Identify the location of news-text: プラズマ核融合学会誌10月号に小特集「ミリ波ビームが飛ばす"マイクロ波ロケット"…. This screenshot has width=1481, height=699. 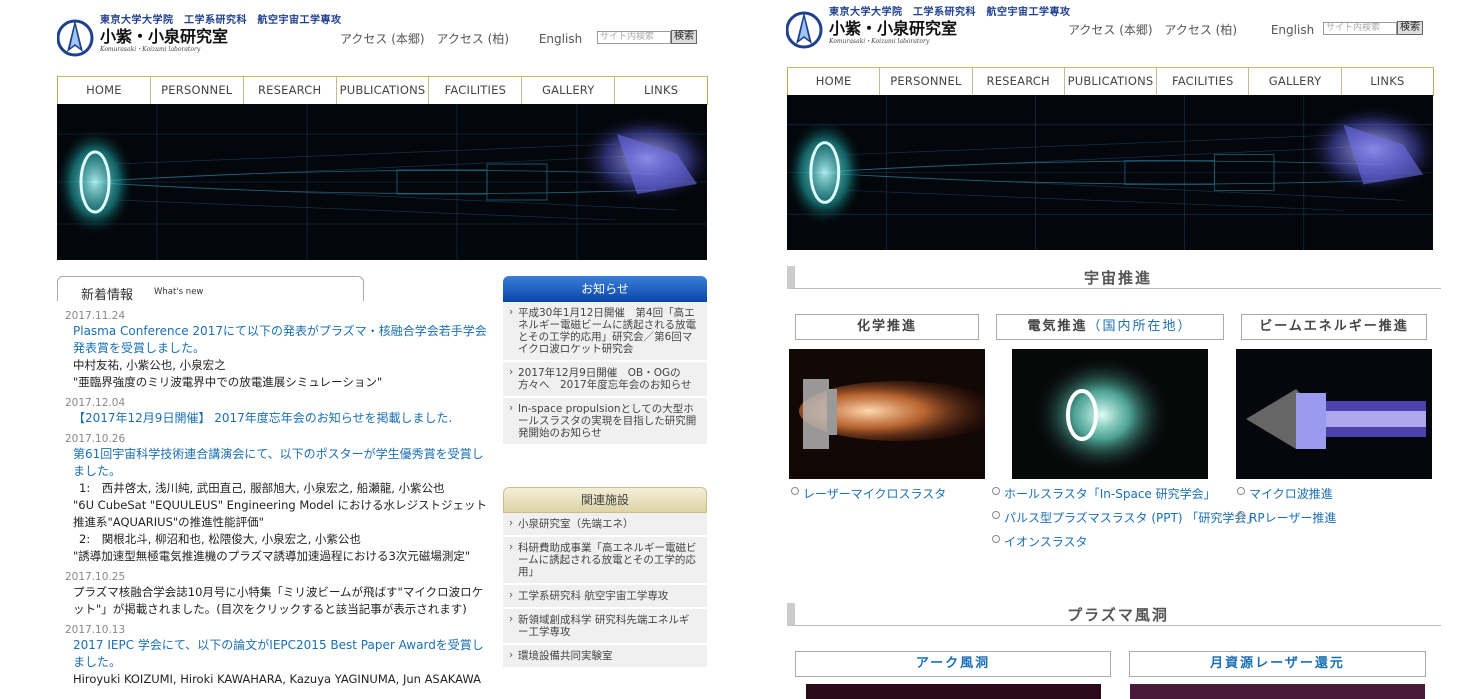
(277, 601).